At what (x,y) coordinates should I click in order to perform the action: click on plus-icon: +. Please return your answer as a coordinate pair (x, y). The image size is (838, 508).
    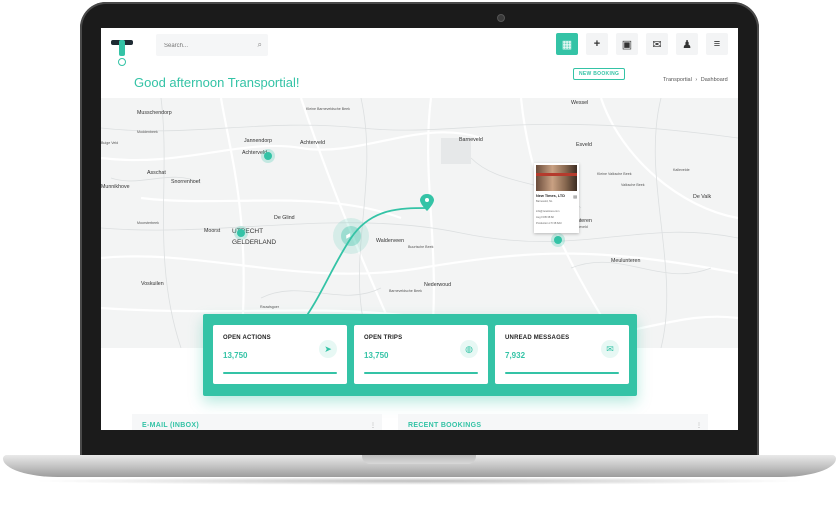
    Looking at the image, I should click on (597, 44).